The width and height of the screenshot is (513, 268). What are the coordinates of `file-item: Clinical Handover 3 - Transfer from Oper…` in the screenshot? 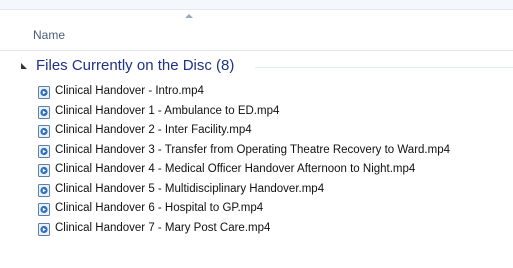 It's located at (256, 153).